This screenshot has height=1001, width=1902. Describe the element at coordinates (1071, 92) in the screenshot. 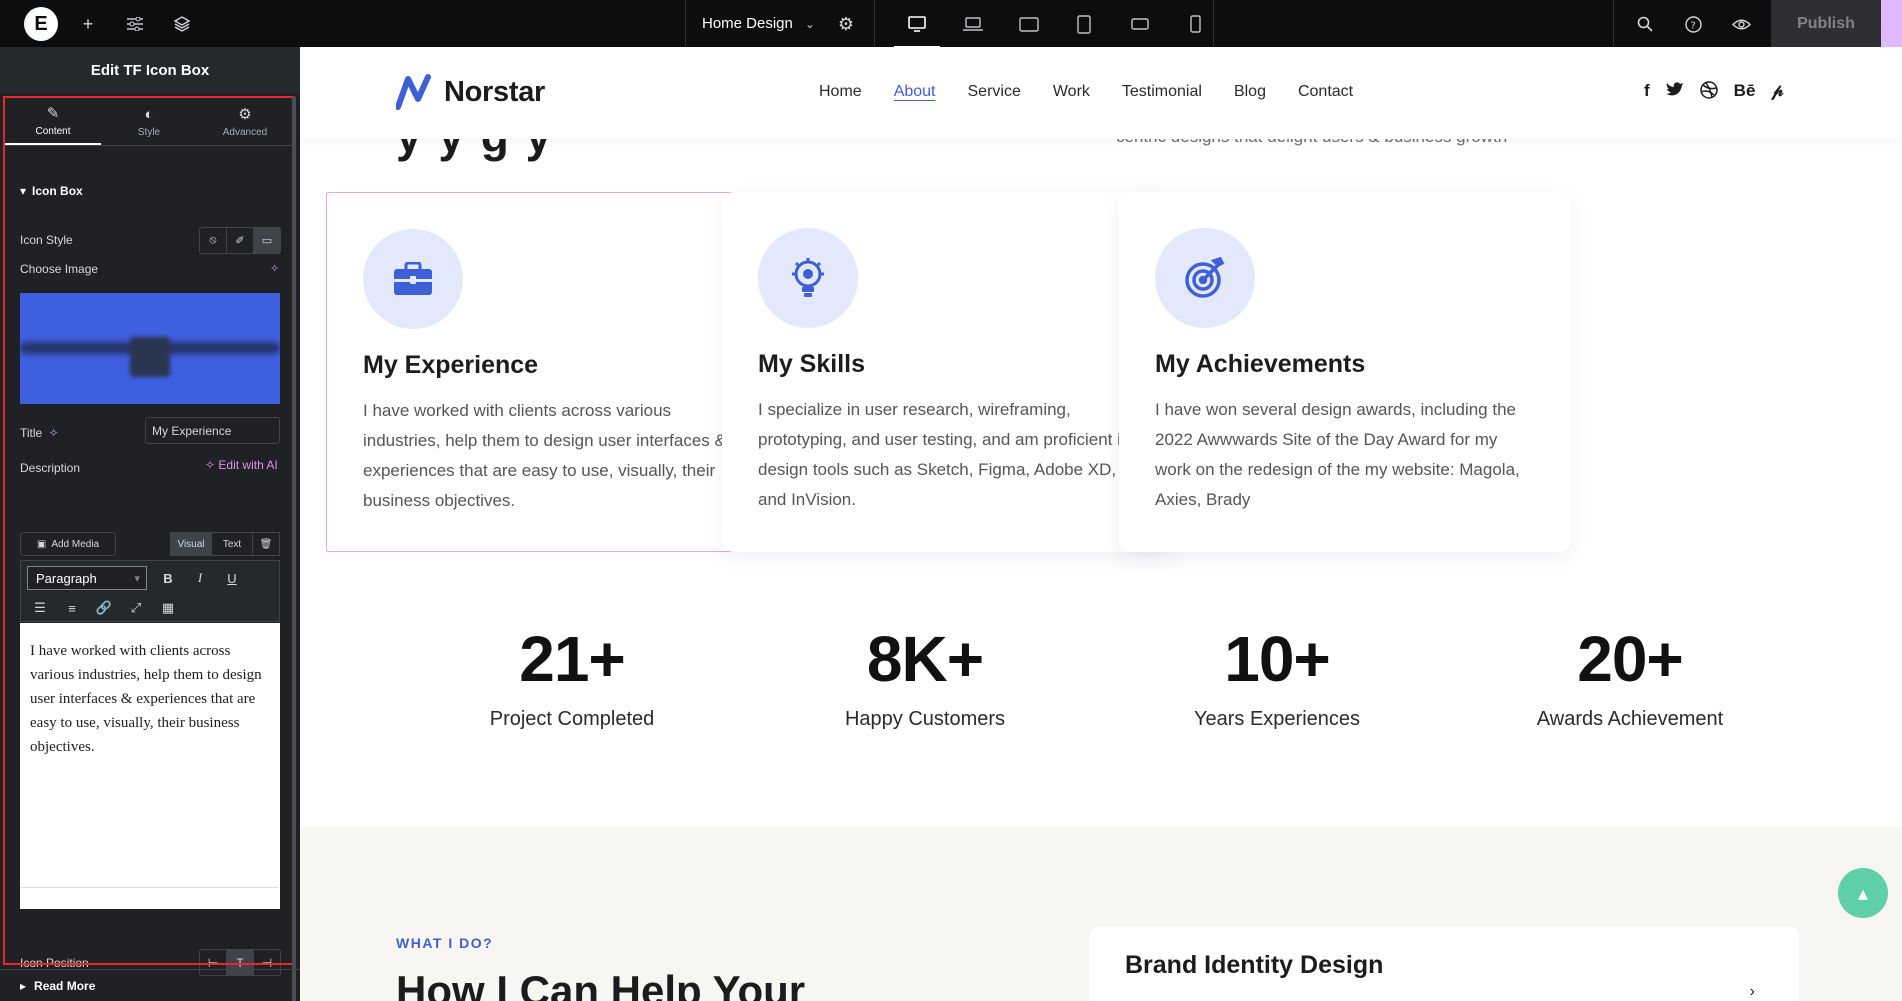

I see `nav-work: Work` at that location.